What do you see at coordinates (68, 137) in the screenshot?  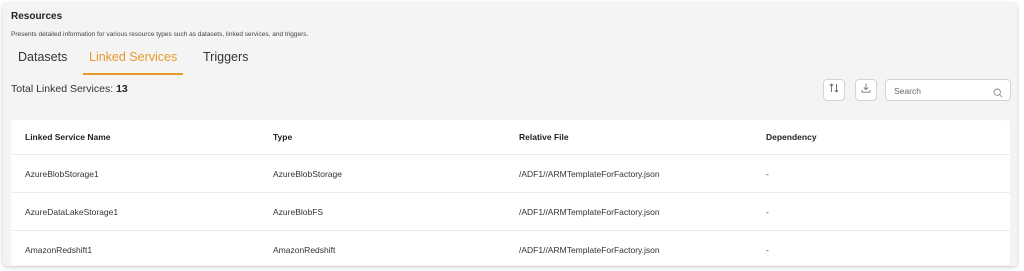 I see `column-header-name: Linked Service Name` at bounding box center [68, 137].